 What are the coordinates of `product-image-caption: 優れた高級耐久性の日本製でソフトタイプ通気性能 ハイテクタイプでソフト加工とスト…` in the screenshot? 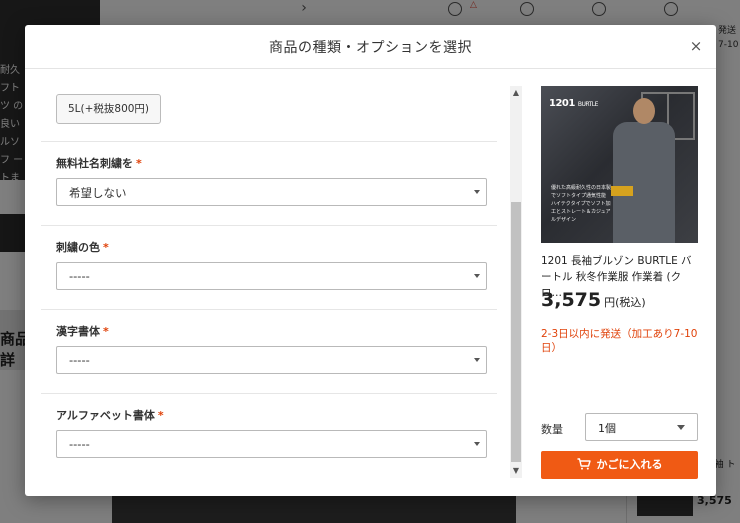 It's located at (581, 204).